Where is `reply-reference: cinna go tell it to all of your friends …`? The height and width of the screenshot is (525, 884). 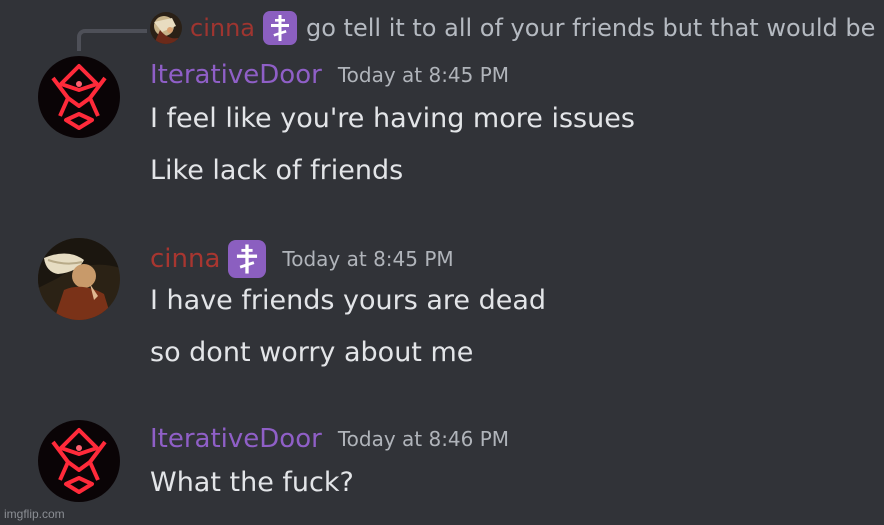
reply-reference: cinna go tell it to all of your friends … is located at coordinates (442, 29).